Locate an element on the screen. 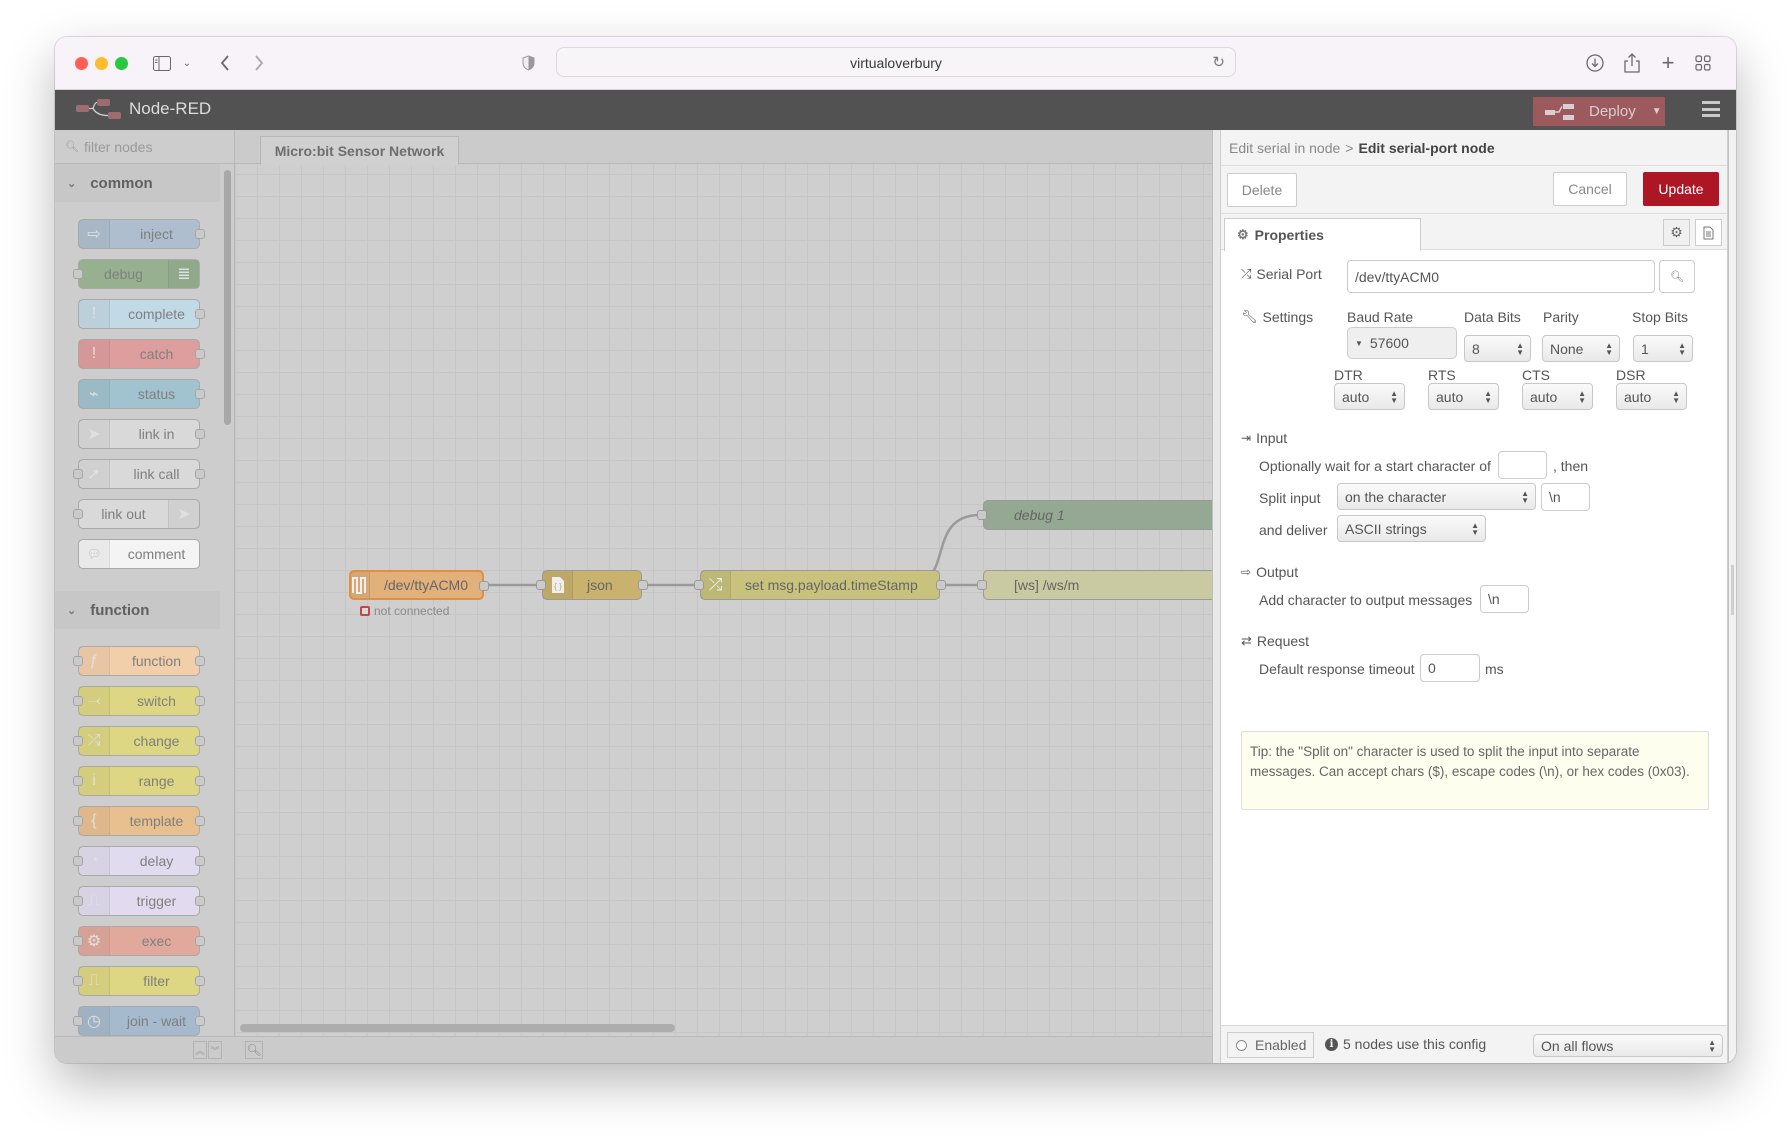 The image size is (1792, 1137). canvas-horizontal-scrollbar is located at coordinates (457, 1028).